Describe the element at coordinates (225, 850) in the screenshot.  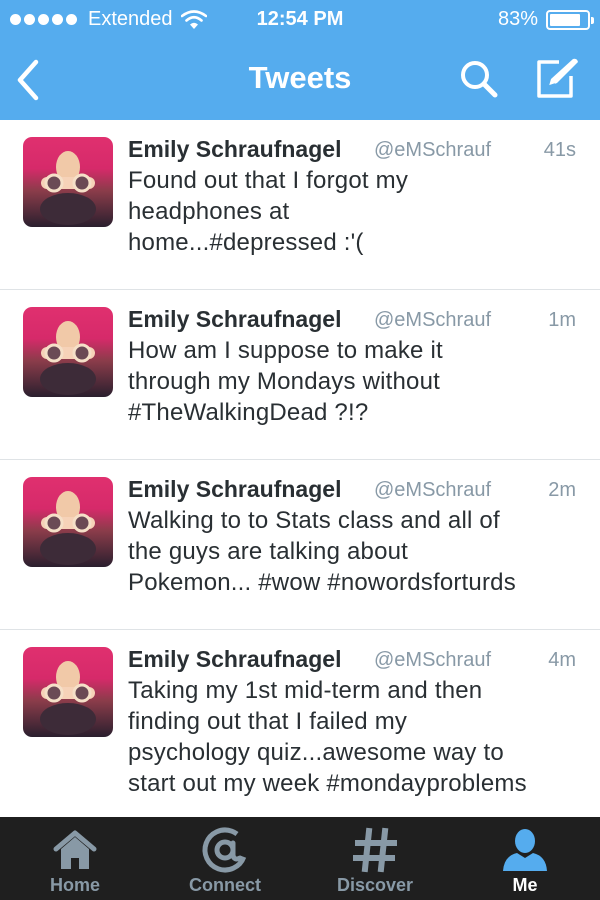
I see `at-sign-icon` at that location.